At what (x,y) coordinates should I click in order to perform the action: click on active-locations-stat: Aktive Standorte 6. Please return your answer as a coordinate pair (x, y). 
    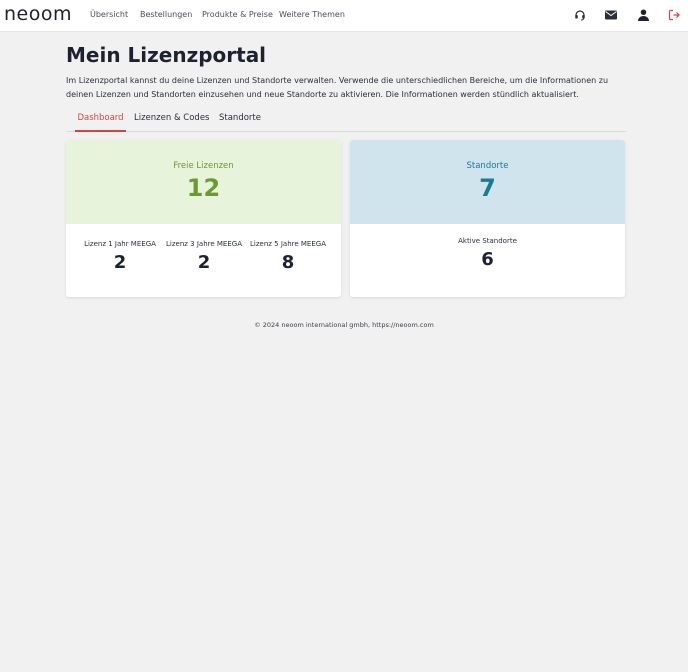
    Looking at the image, I should click on (487, 253).